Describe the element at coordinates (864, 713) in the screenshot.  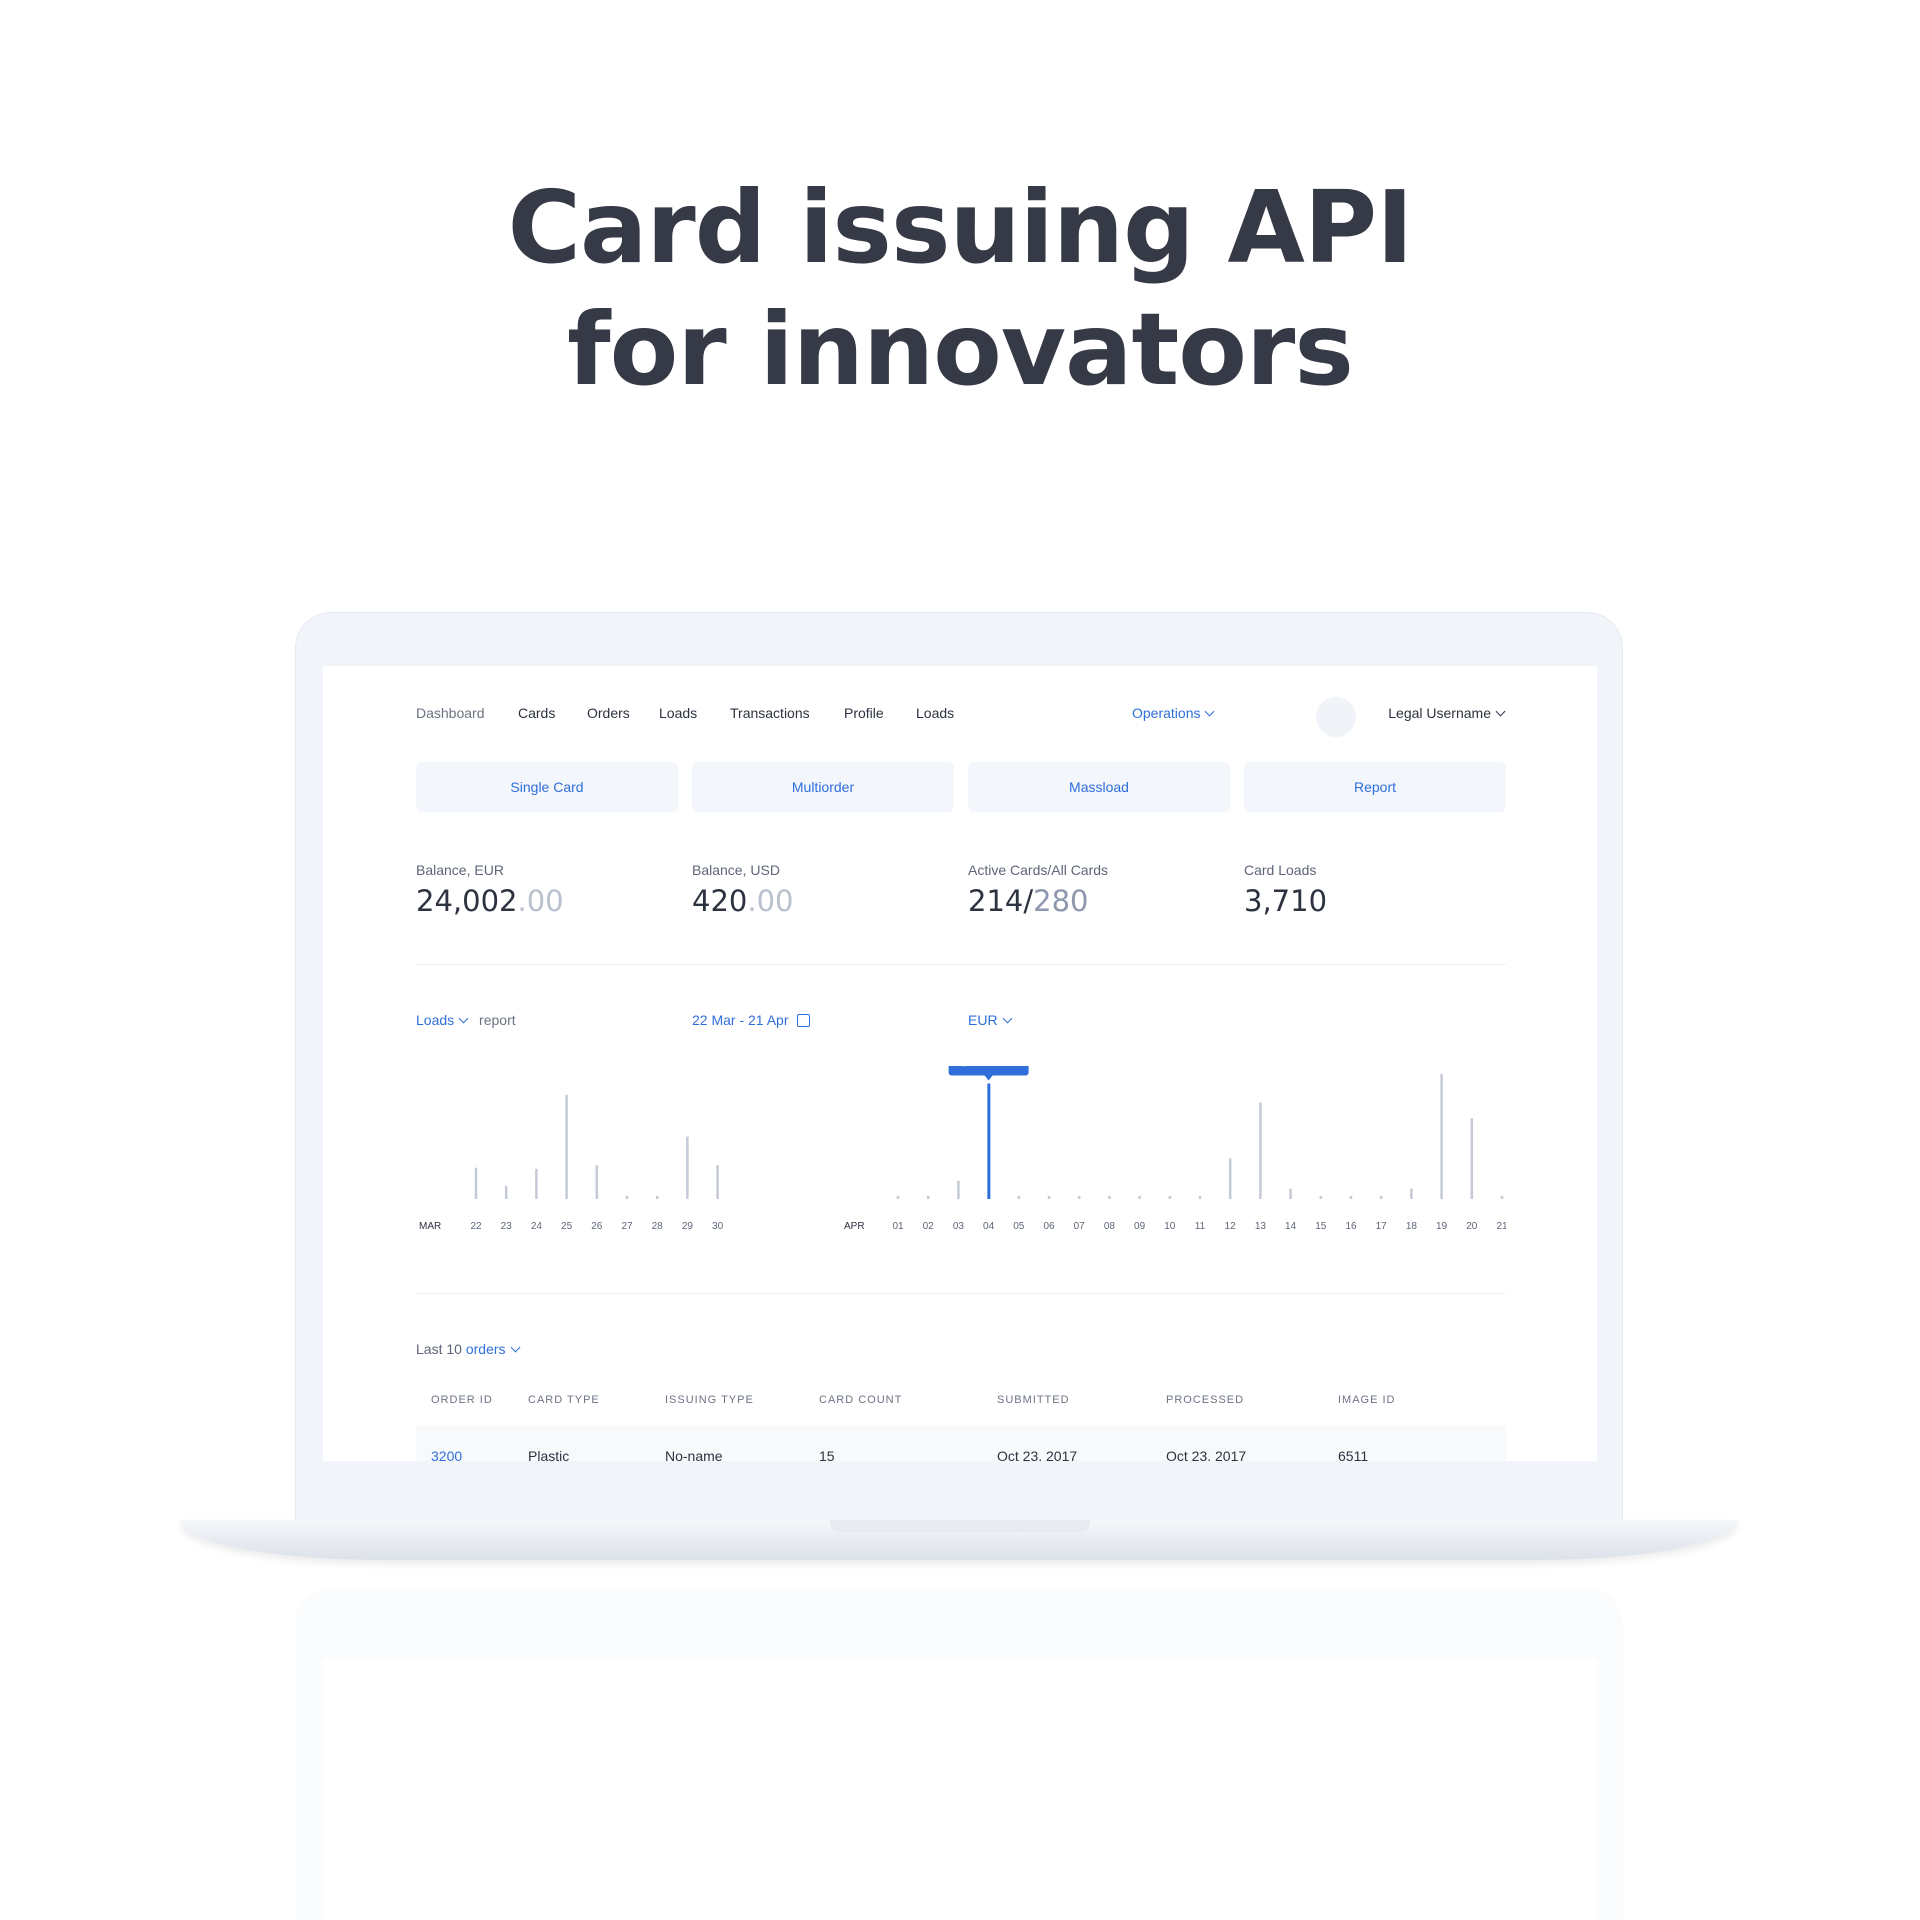
I see `nav-profile: Profile` at that location.